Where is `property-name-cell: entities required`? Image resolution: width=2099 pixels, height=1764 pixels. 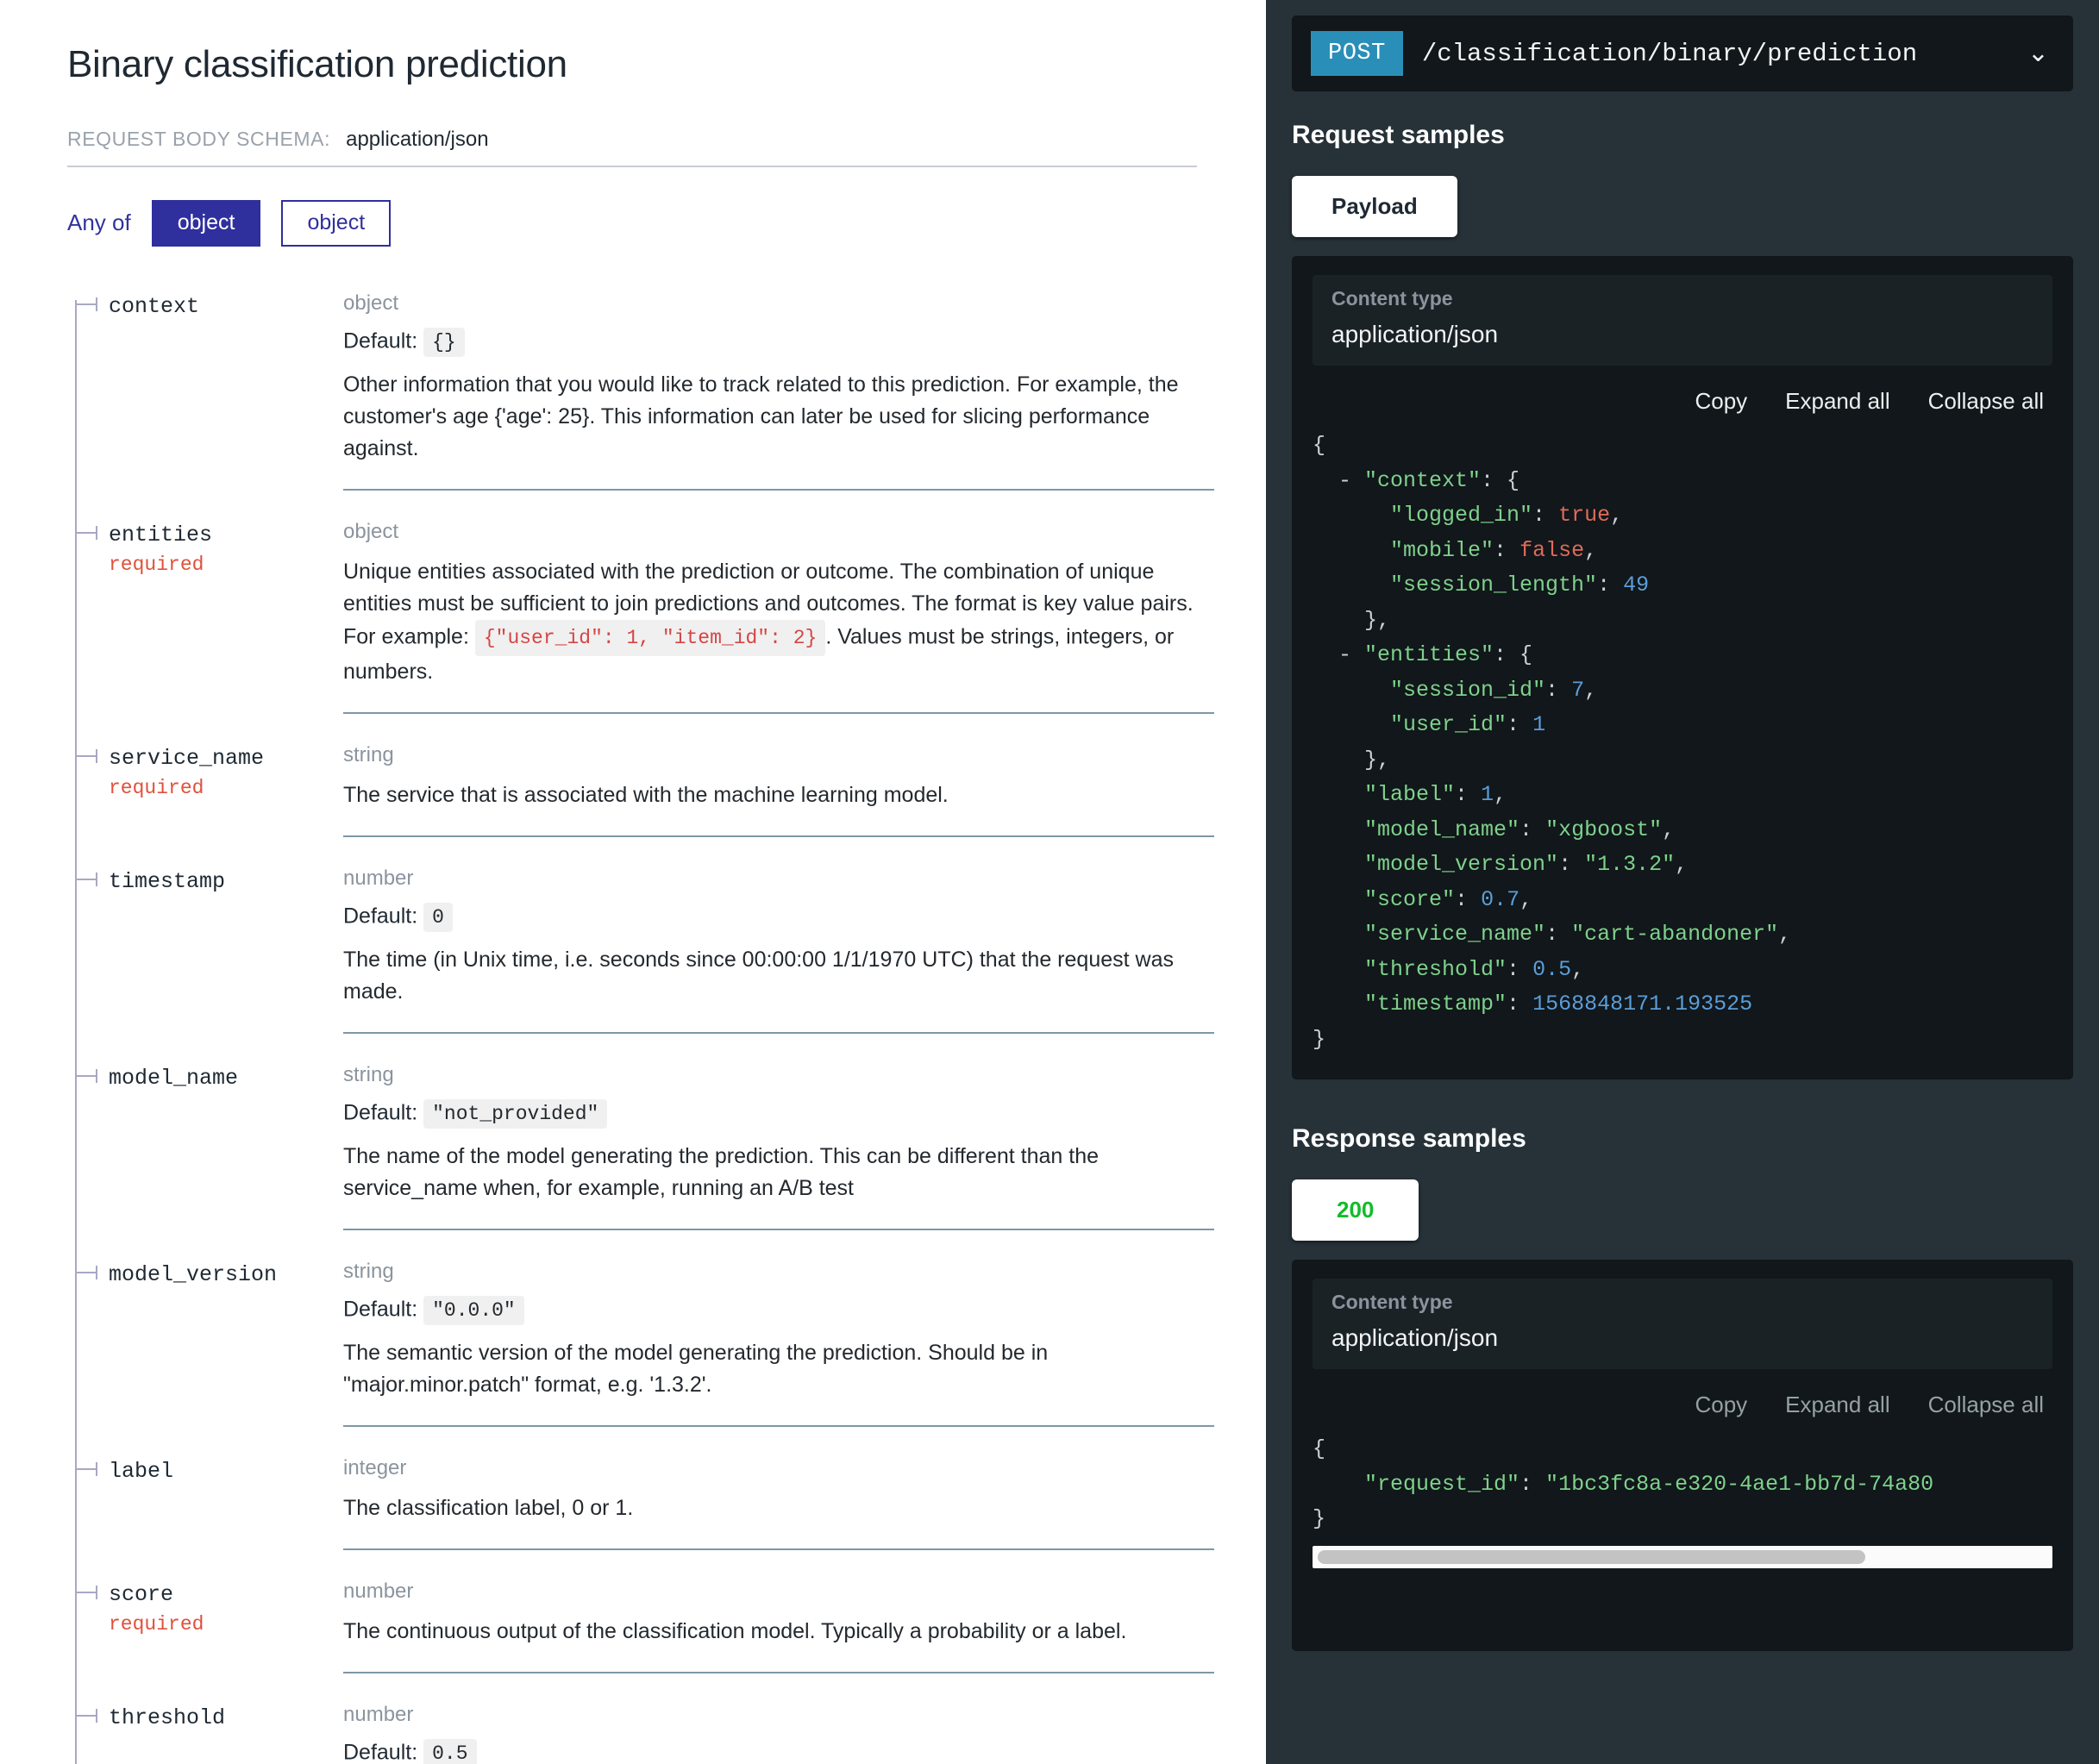 property-name-cell: entities required is located at coordinates (205, 615).